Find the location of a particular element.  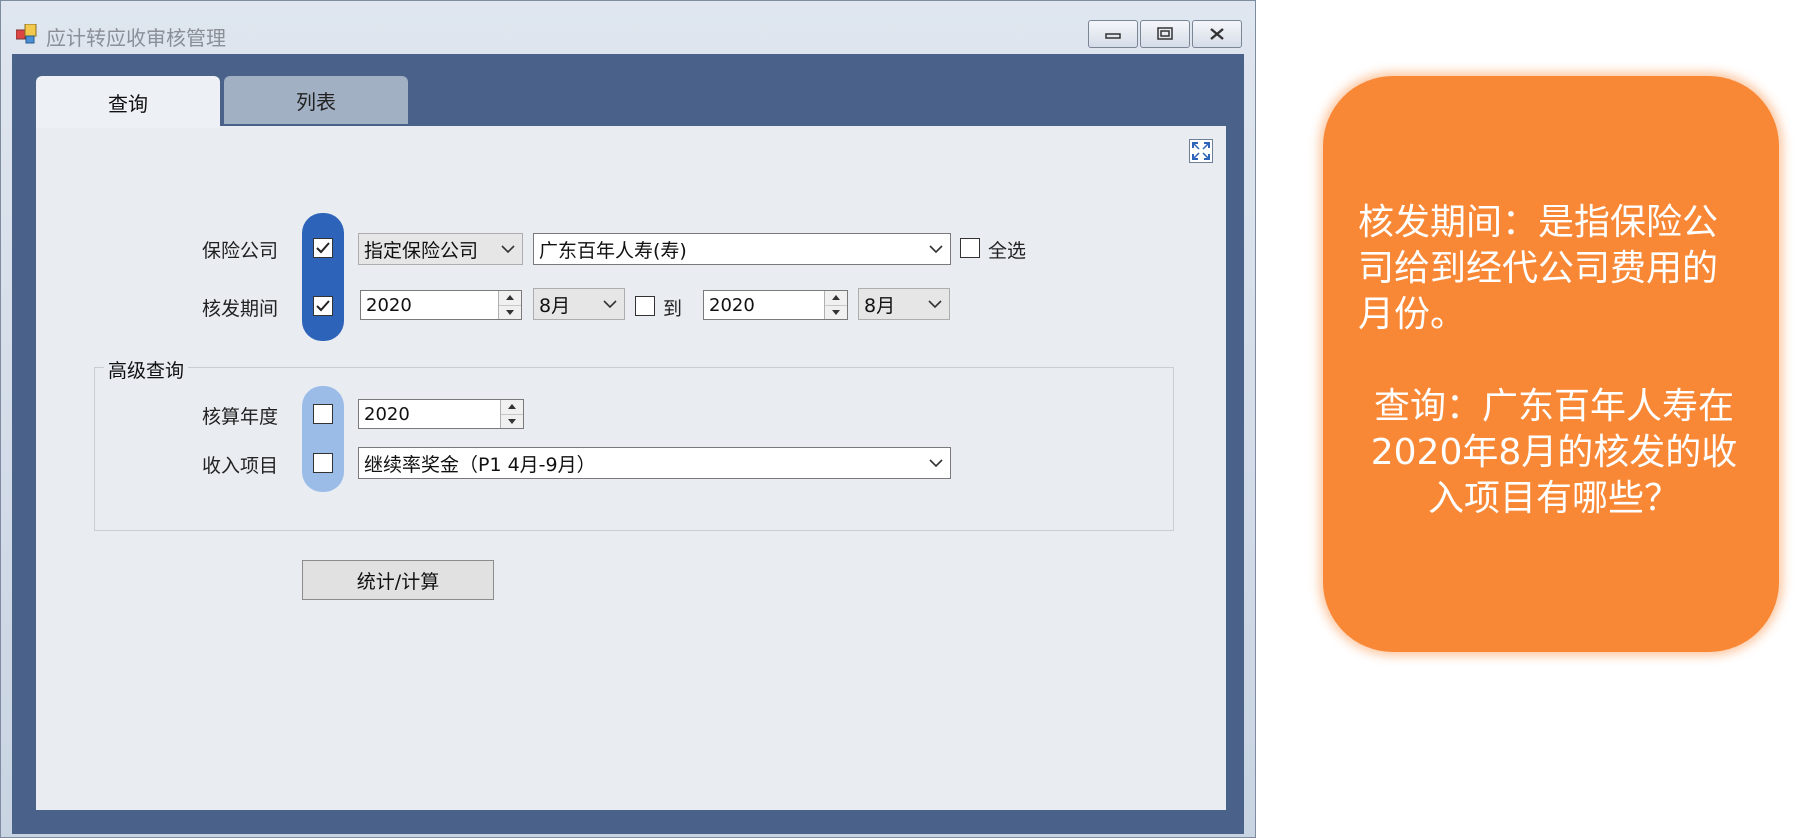

period-from-month-select: 8月 is located at coordinates (579, 304).